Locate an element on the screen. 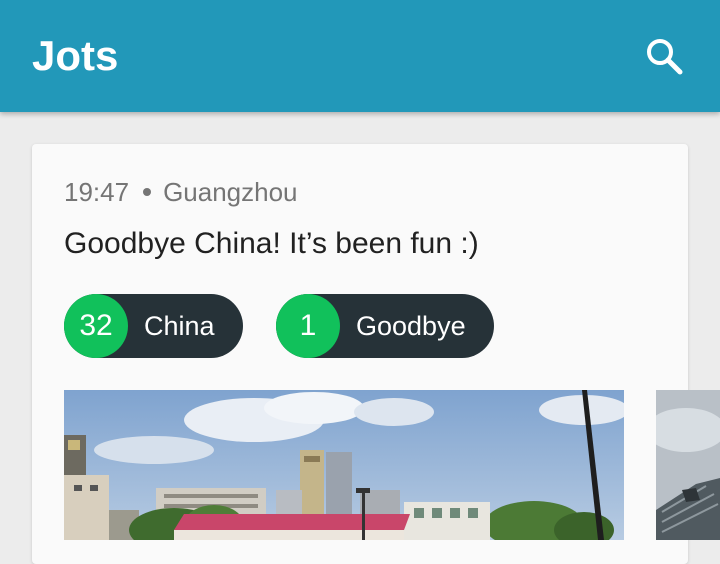 This screenshot has width=720, height=564. search-button is located at coordinates (664, 56).